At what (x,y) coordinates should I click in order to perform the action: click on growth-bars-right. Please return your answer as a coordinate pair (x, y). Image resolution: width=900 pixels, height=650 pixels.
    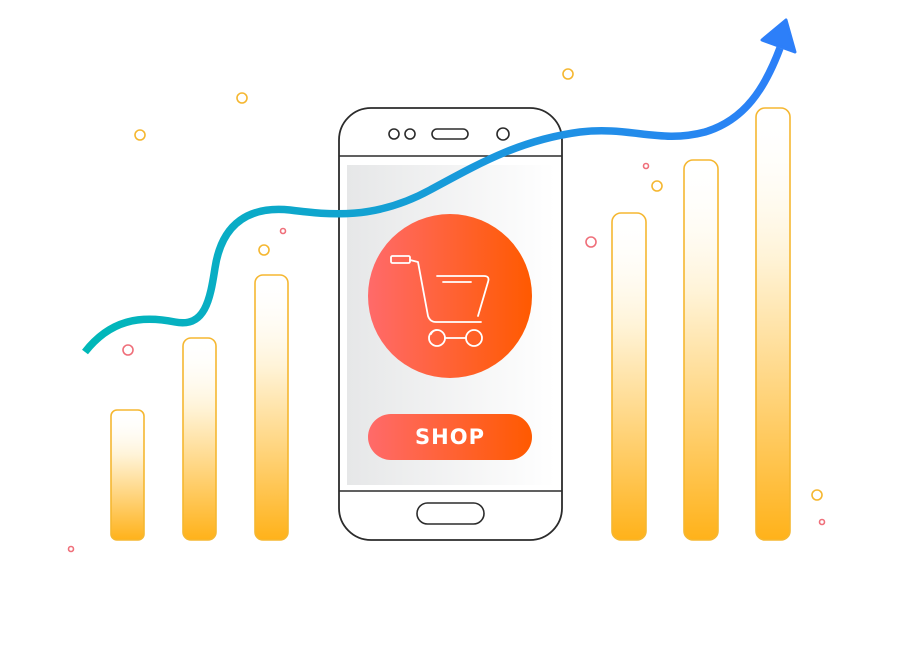
    Looking at the image, I should click on (701, 324).